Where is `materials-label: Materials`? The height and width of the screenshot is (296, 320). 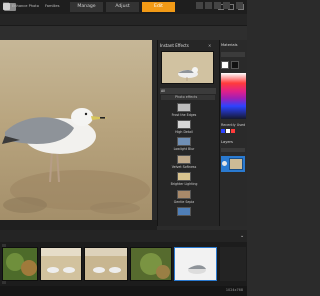 materials-label: Materials is located at coordinates (229, 45).